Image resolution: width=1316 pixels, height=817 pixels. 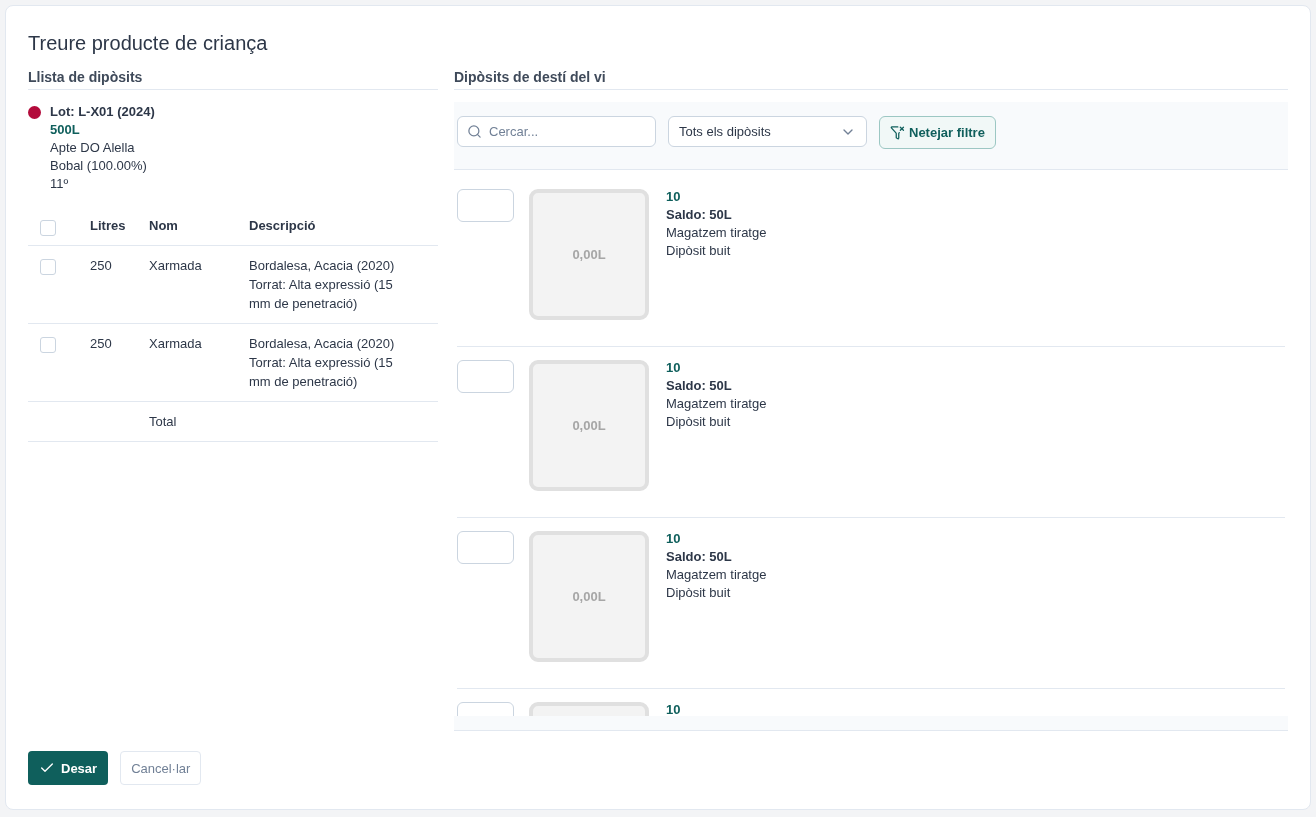 I want to click on column-header: Descripció, so click(x=282, y=225).